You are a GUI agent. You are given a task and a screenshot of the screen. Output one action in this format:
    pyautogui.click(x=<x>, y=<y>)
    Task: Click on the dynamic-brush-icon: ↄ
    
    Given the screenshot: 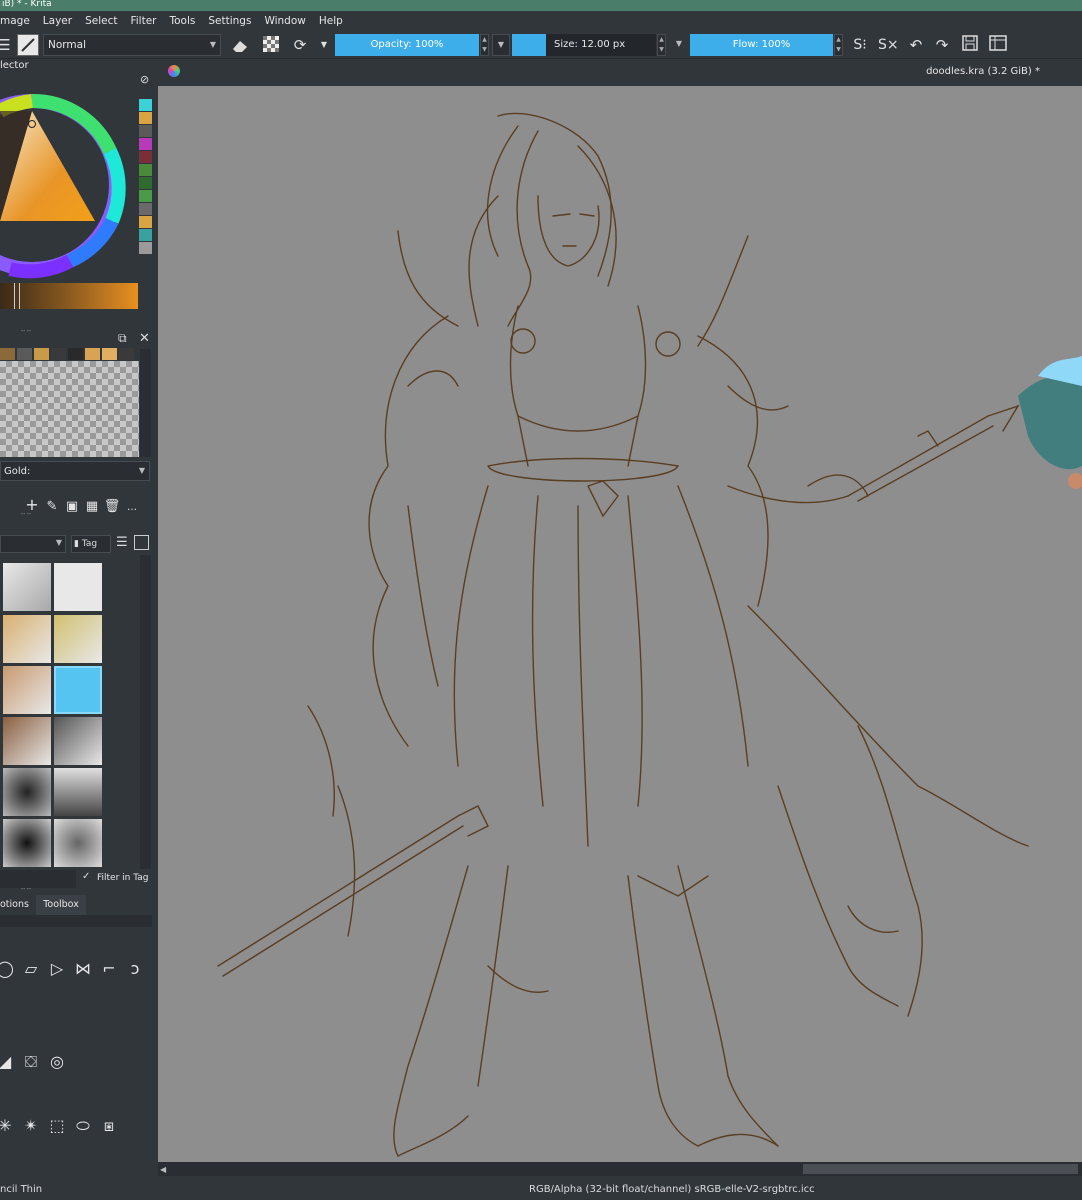 What is the action you would take?
    pyautogui.click(x=135, y=968)
    